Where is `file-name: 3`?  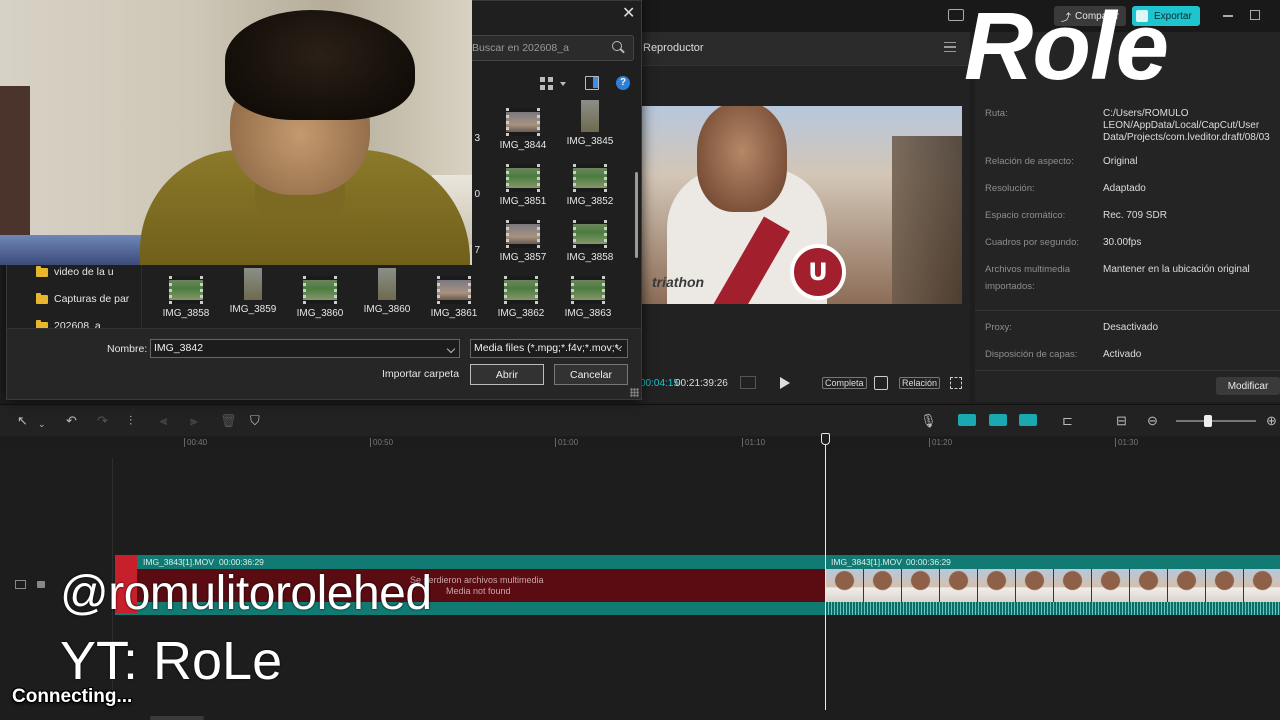 file-name: 3 is located at coordinates (477, 138).